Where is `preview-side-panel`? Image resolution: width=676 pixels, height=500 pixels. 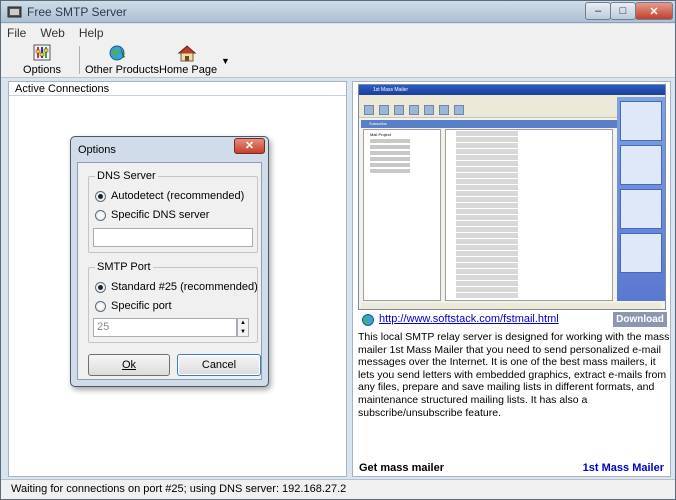 preview-side-panel is located at coordinates (641, 199).